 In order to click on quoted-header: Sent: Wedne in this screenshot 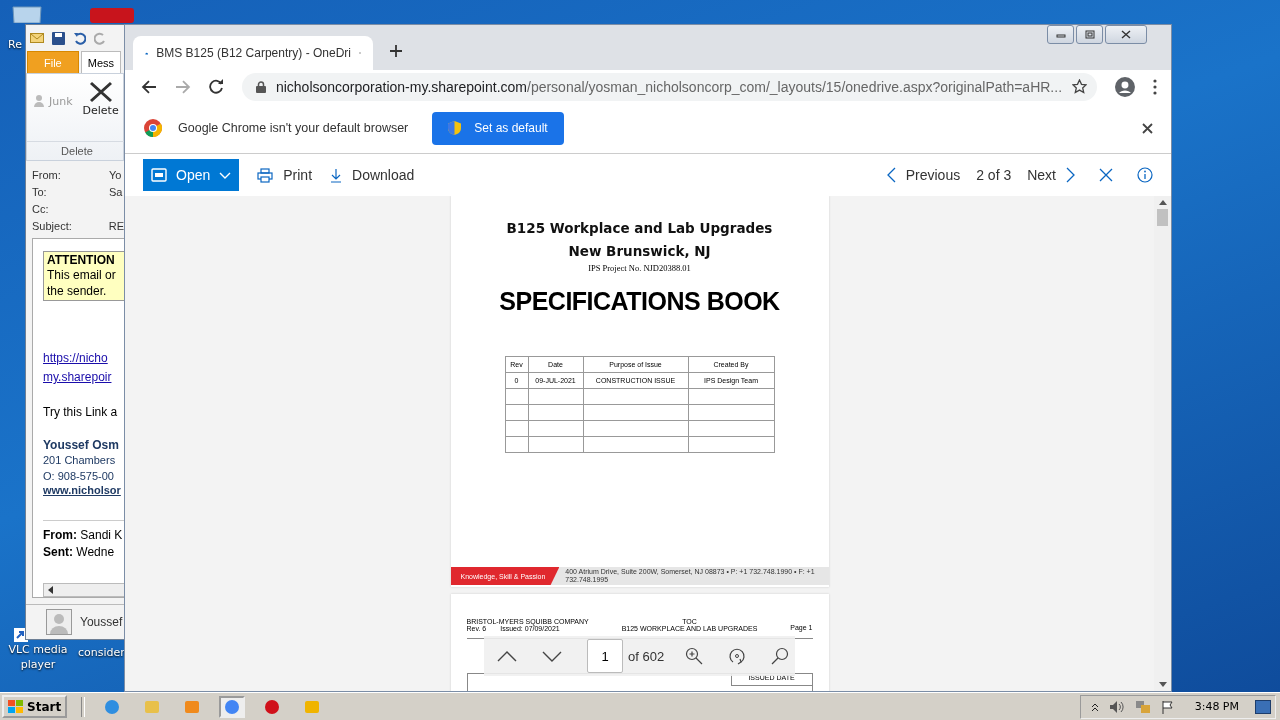, I will do `click(79, 552)`.